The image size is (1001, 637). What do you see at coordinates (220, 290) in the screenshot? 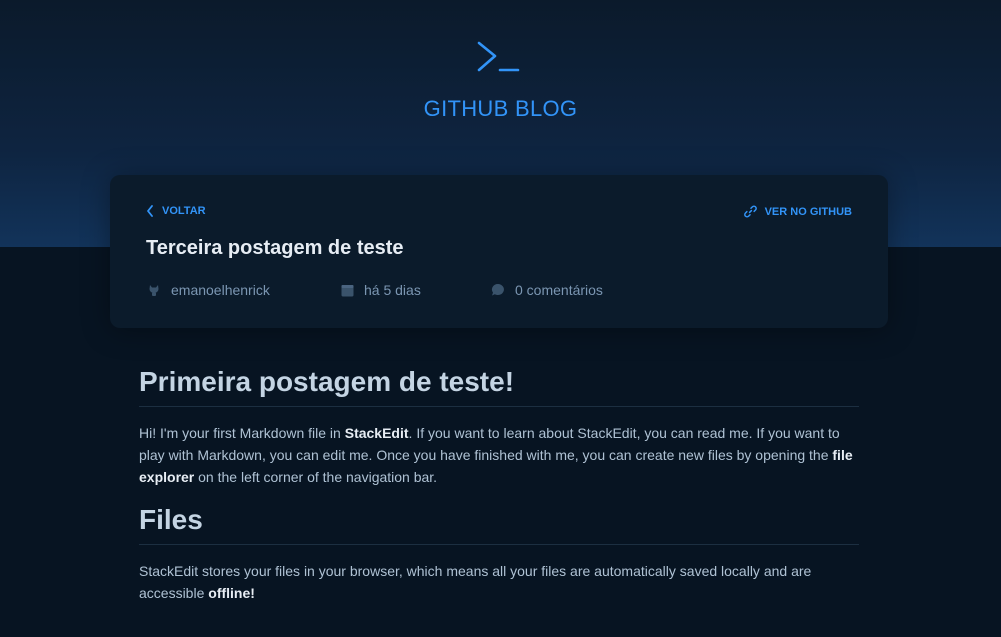
I see `author-name: emanoelhenrick` at bounding box center [220, 290].